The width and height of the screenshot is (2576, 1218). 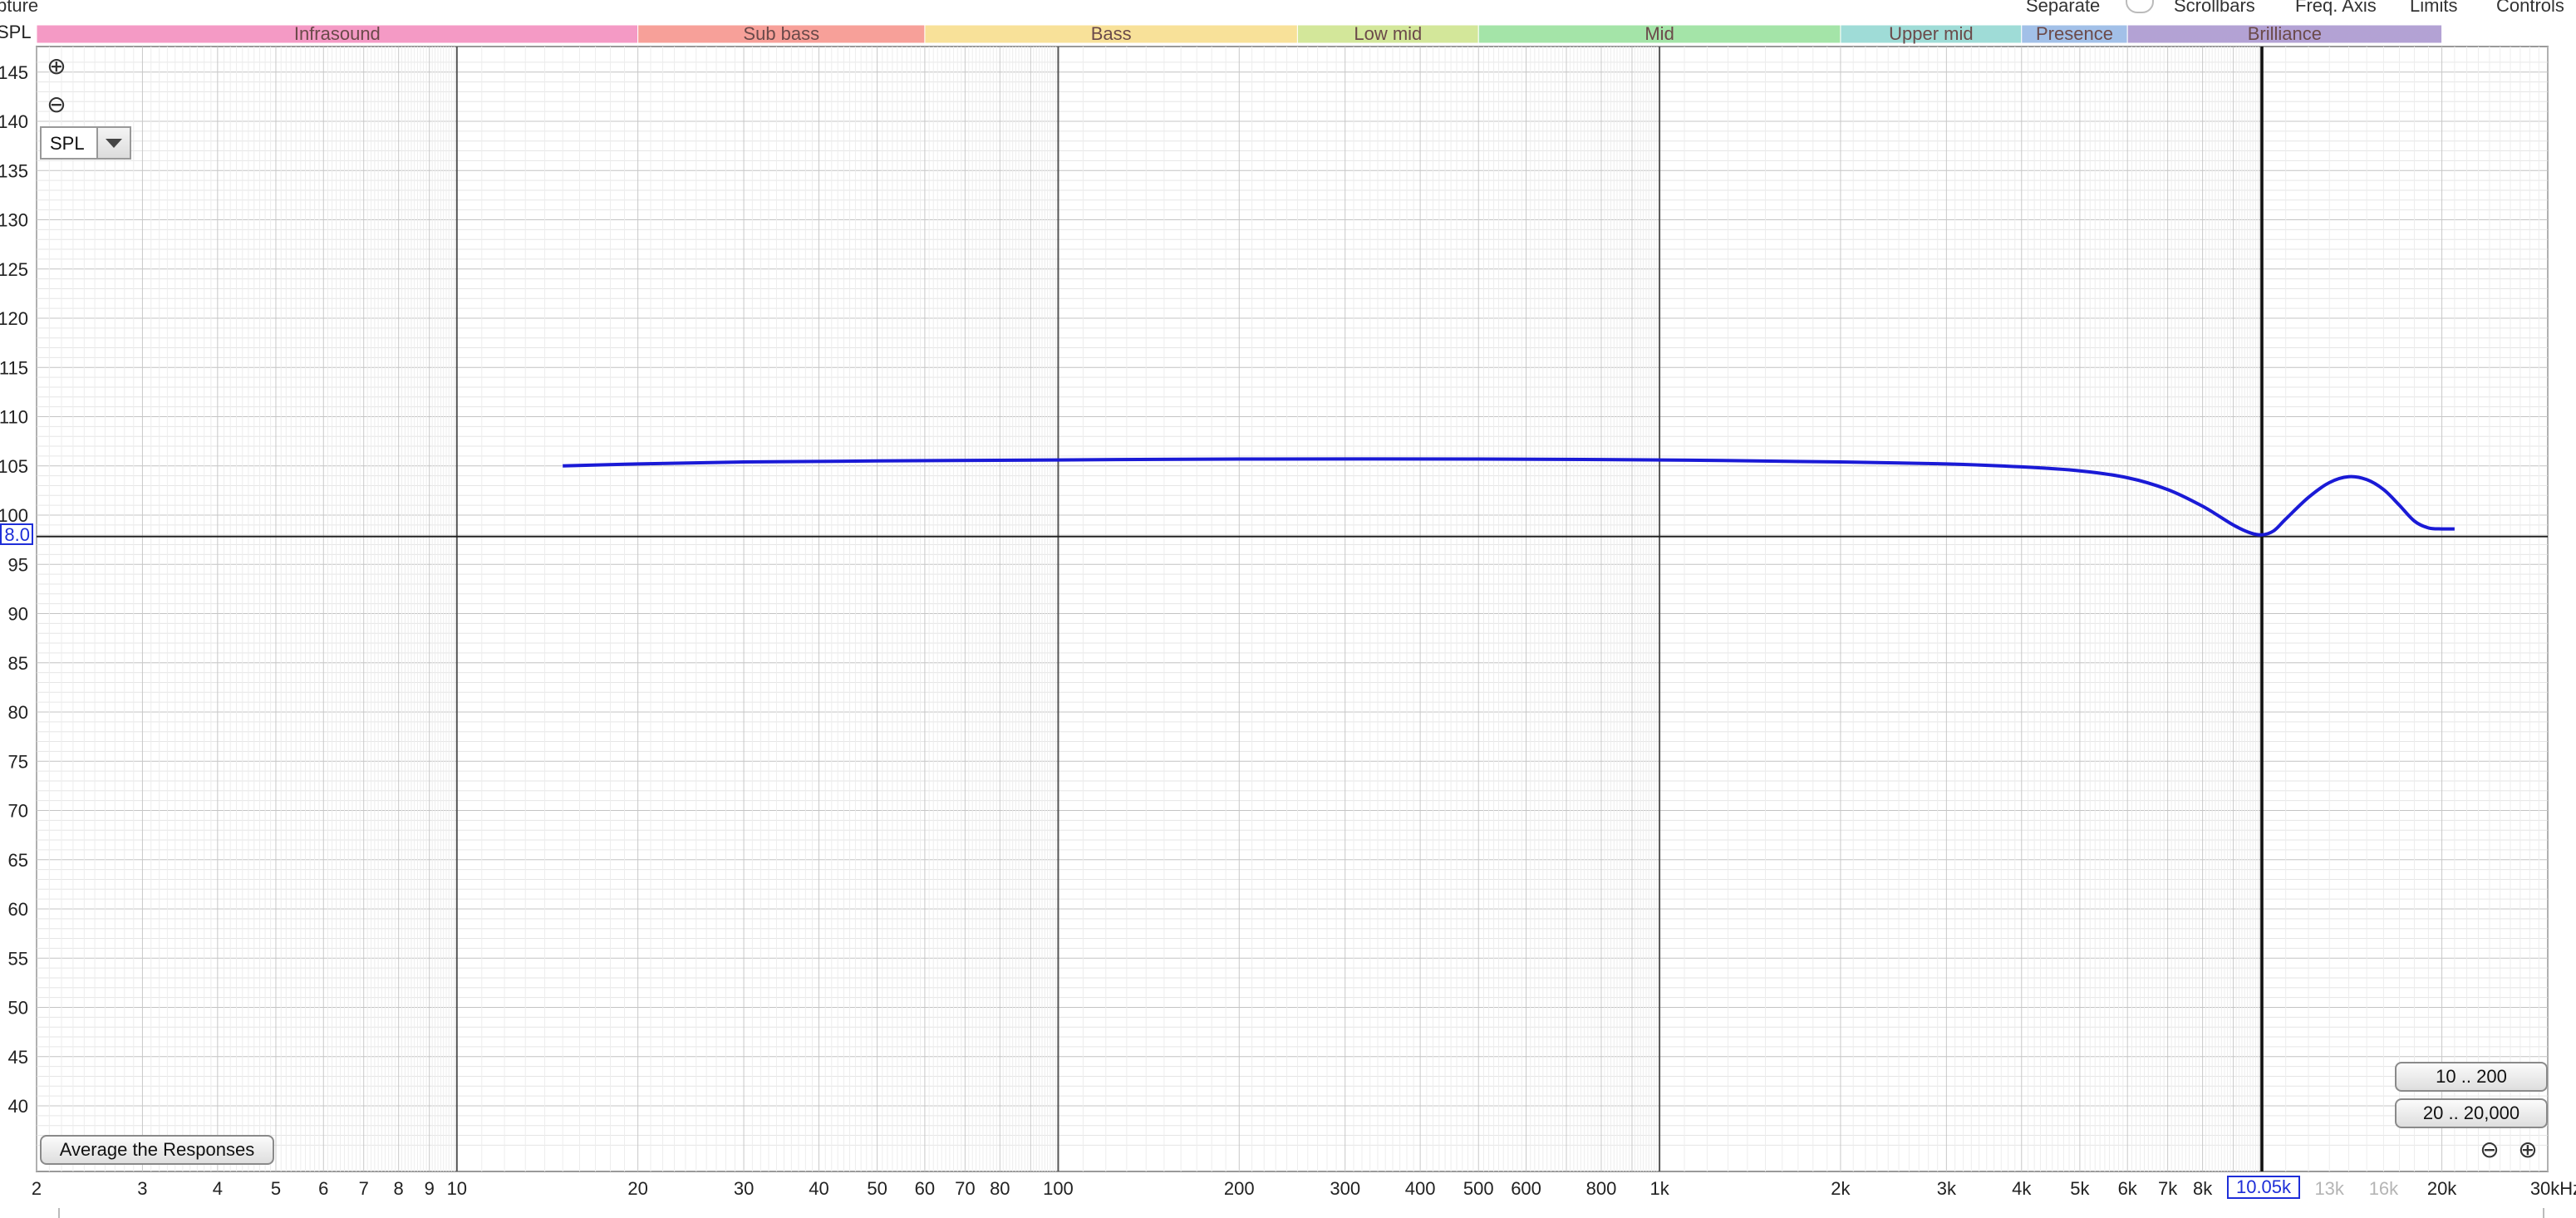 I want to click on y-tick-label: 130, so click(x=14, y=220).